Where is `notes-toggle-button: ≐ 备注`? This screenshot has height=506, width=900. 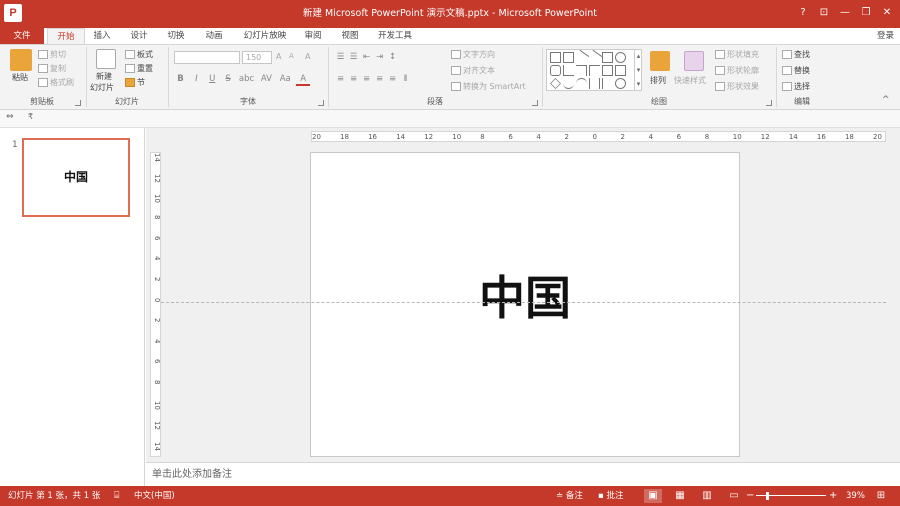 notes-toggle-button: ≐ 备注 is located at coordinates (569, 496).